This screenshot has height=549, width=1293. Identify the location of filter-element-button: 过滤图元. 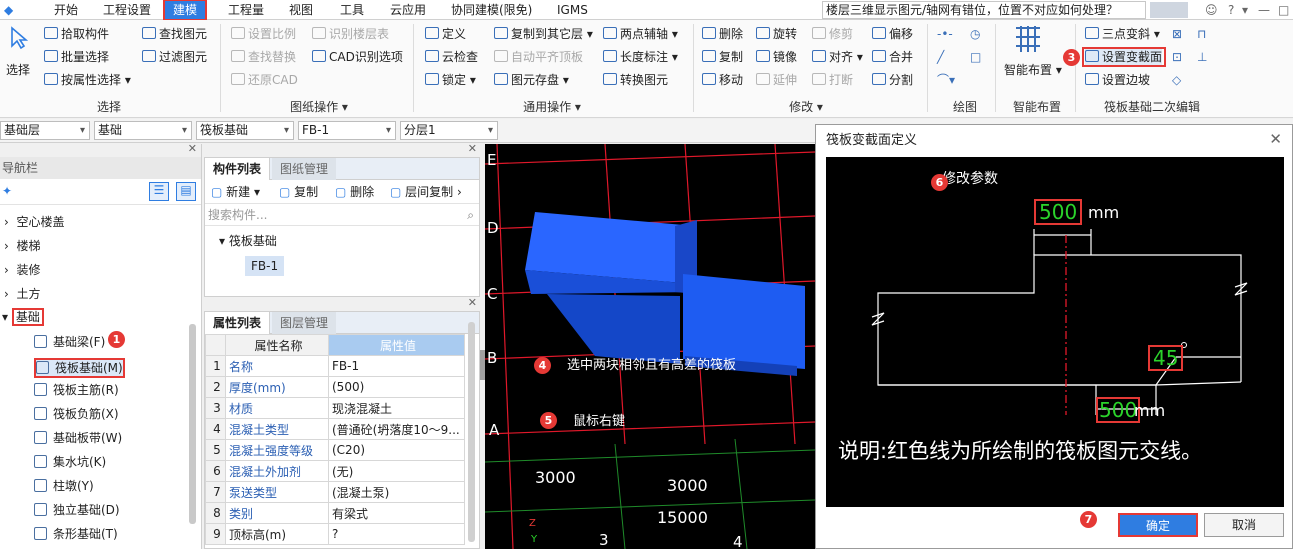
(174, 57).